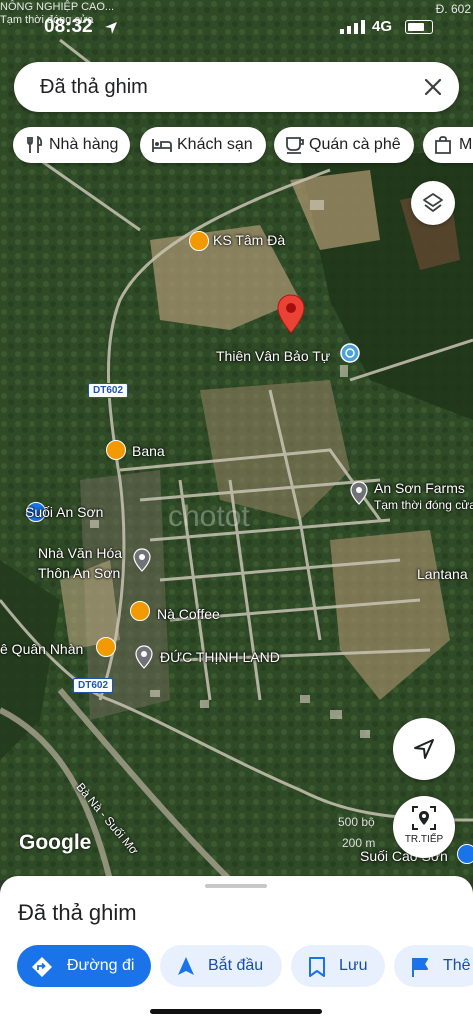 The height and width of the screenshot is (1024, 473). I want to click on layers-button, so click(433, 203).